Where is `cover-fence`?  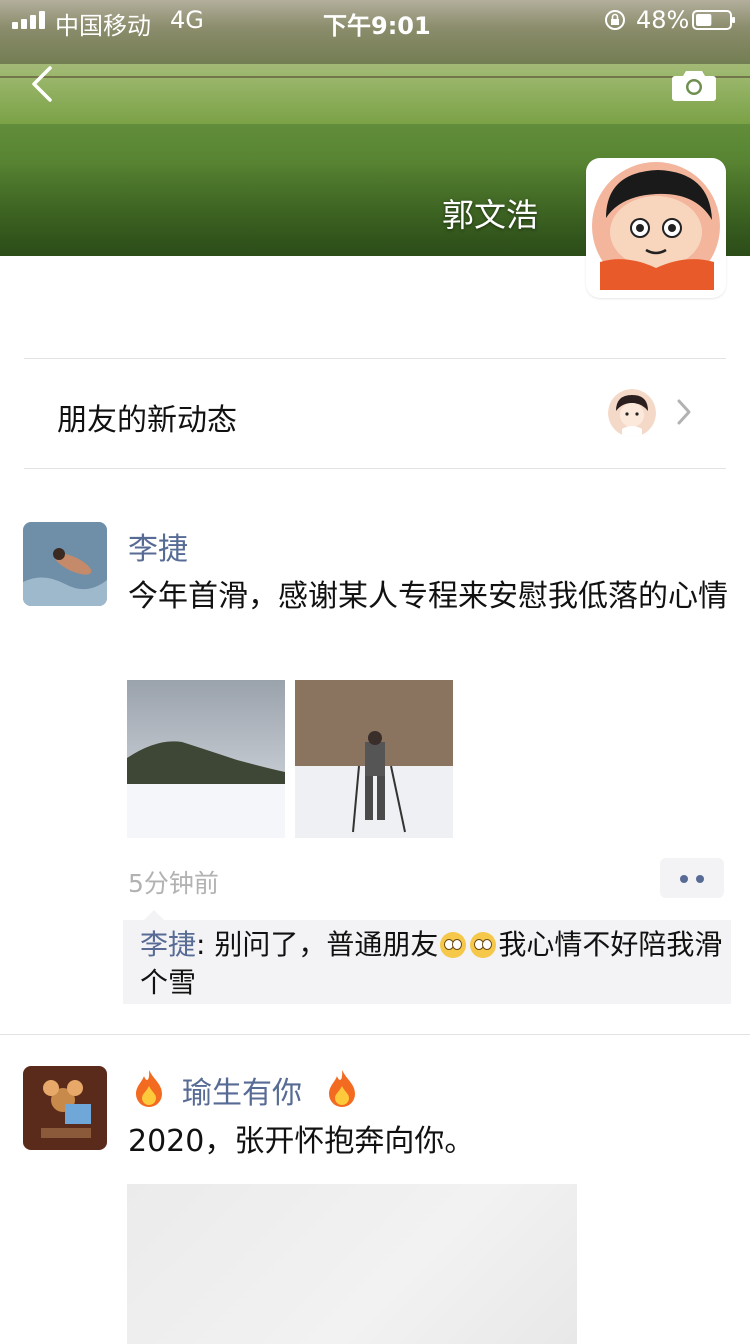
cover-fence is located at coordinates (375, 77).